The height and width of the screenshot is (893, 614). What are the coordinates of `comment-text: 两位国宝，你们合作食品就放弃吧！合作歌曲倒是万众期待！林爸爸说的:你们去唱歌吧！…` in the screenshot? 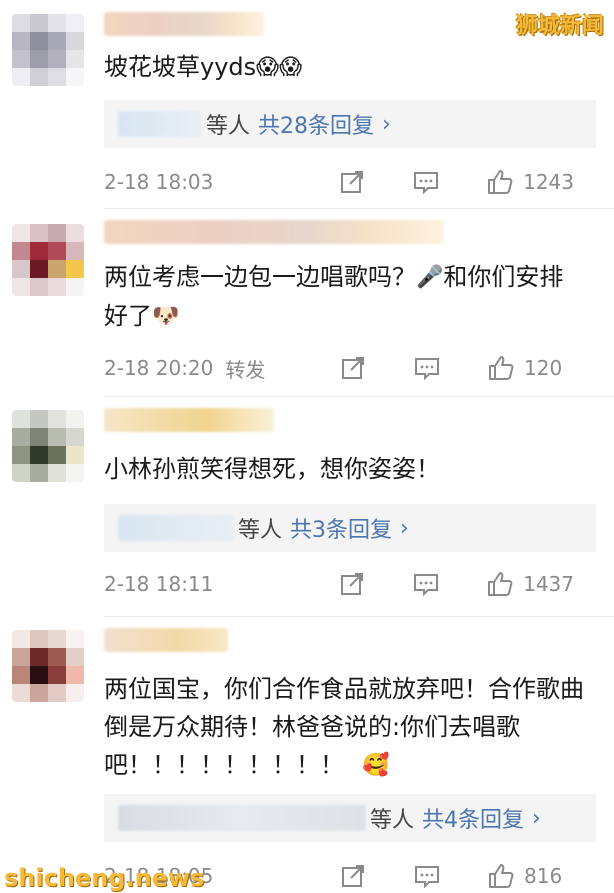 It's located at (349, 727).